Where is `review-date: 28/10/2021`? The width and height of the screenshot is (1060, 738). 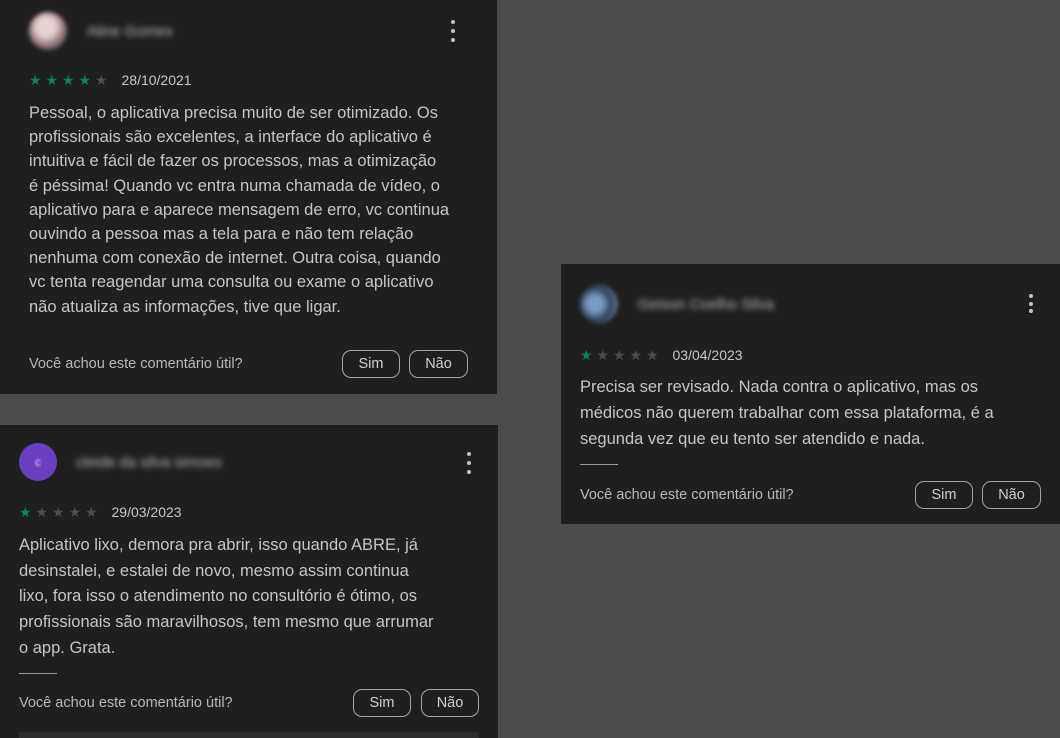 review-date: 28/10/2021 is located at coordinates (156, 80).